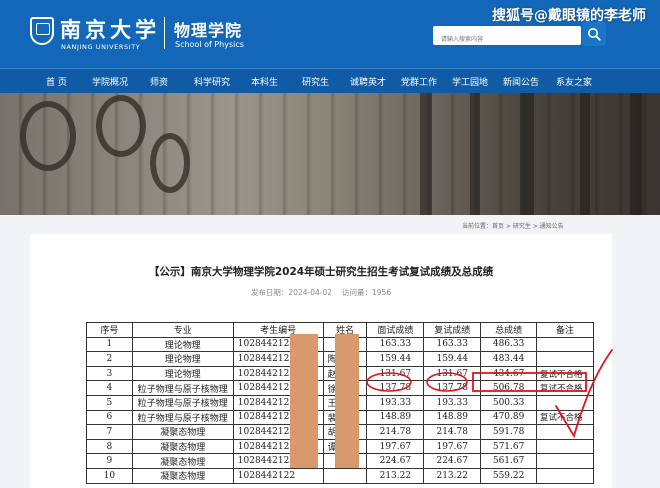 Image resolution: width=660 pixels, height=488 pixels. What do you see at coordinates (509, 475) in the screenshot?
I see `table-cell: 559.22` at bounding box center [509, 475].